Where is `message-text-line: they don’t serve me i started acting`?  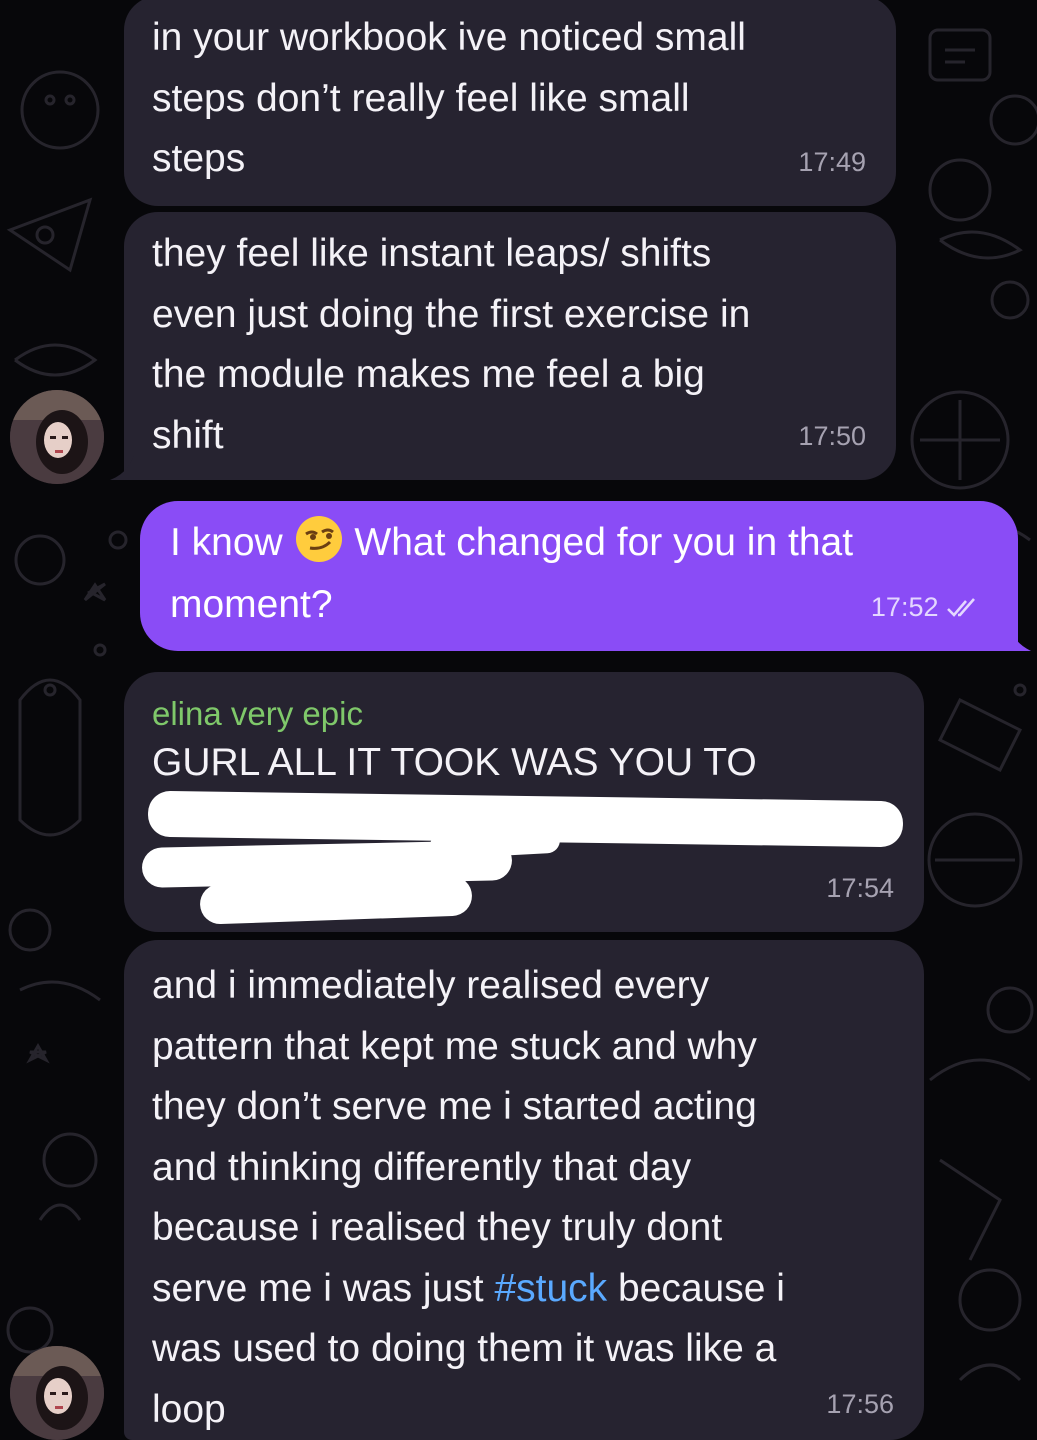
message-text-line: they don’t serve me i started acting is located at coordinates (454, 1106).